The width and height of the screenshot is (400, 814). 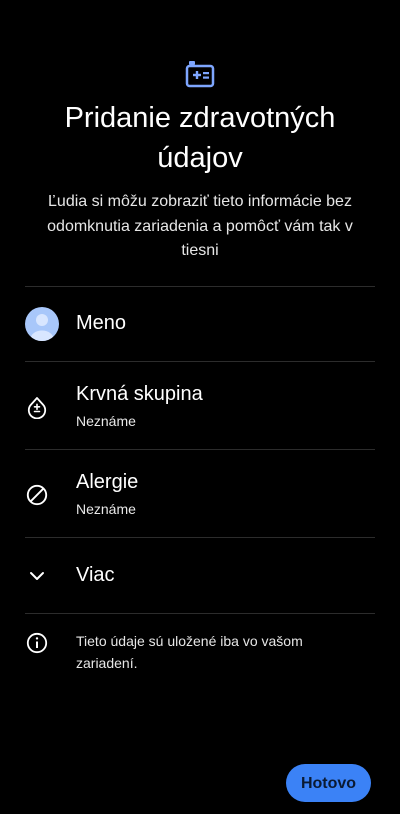 What do you see at coordinates (200, 74) in the screenshot?
I see `medical-id-card-icon` at bounding box center [200, 74].